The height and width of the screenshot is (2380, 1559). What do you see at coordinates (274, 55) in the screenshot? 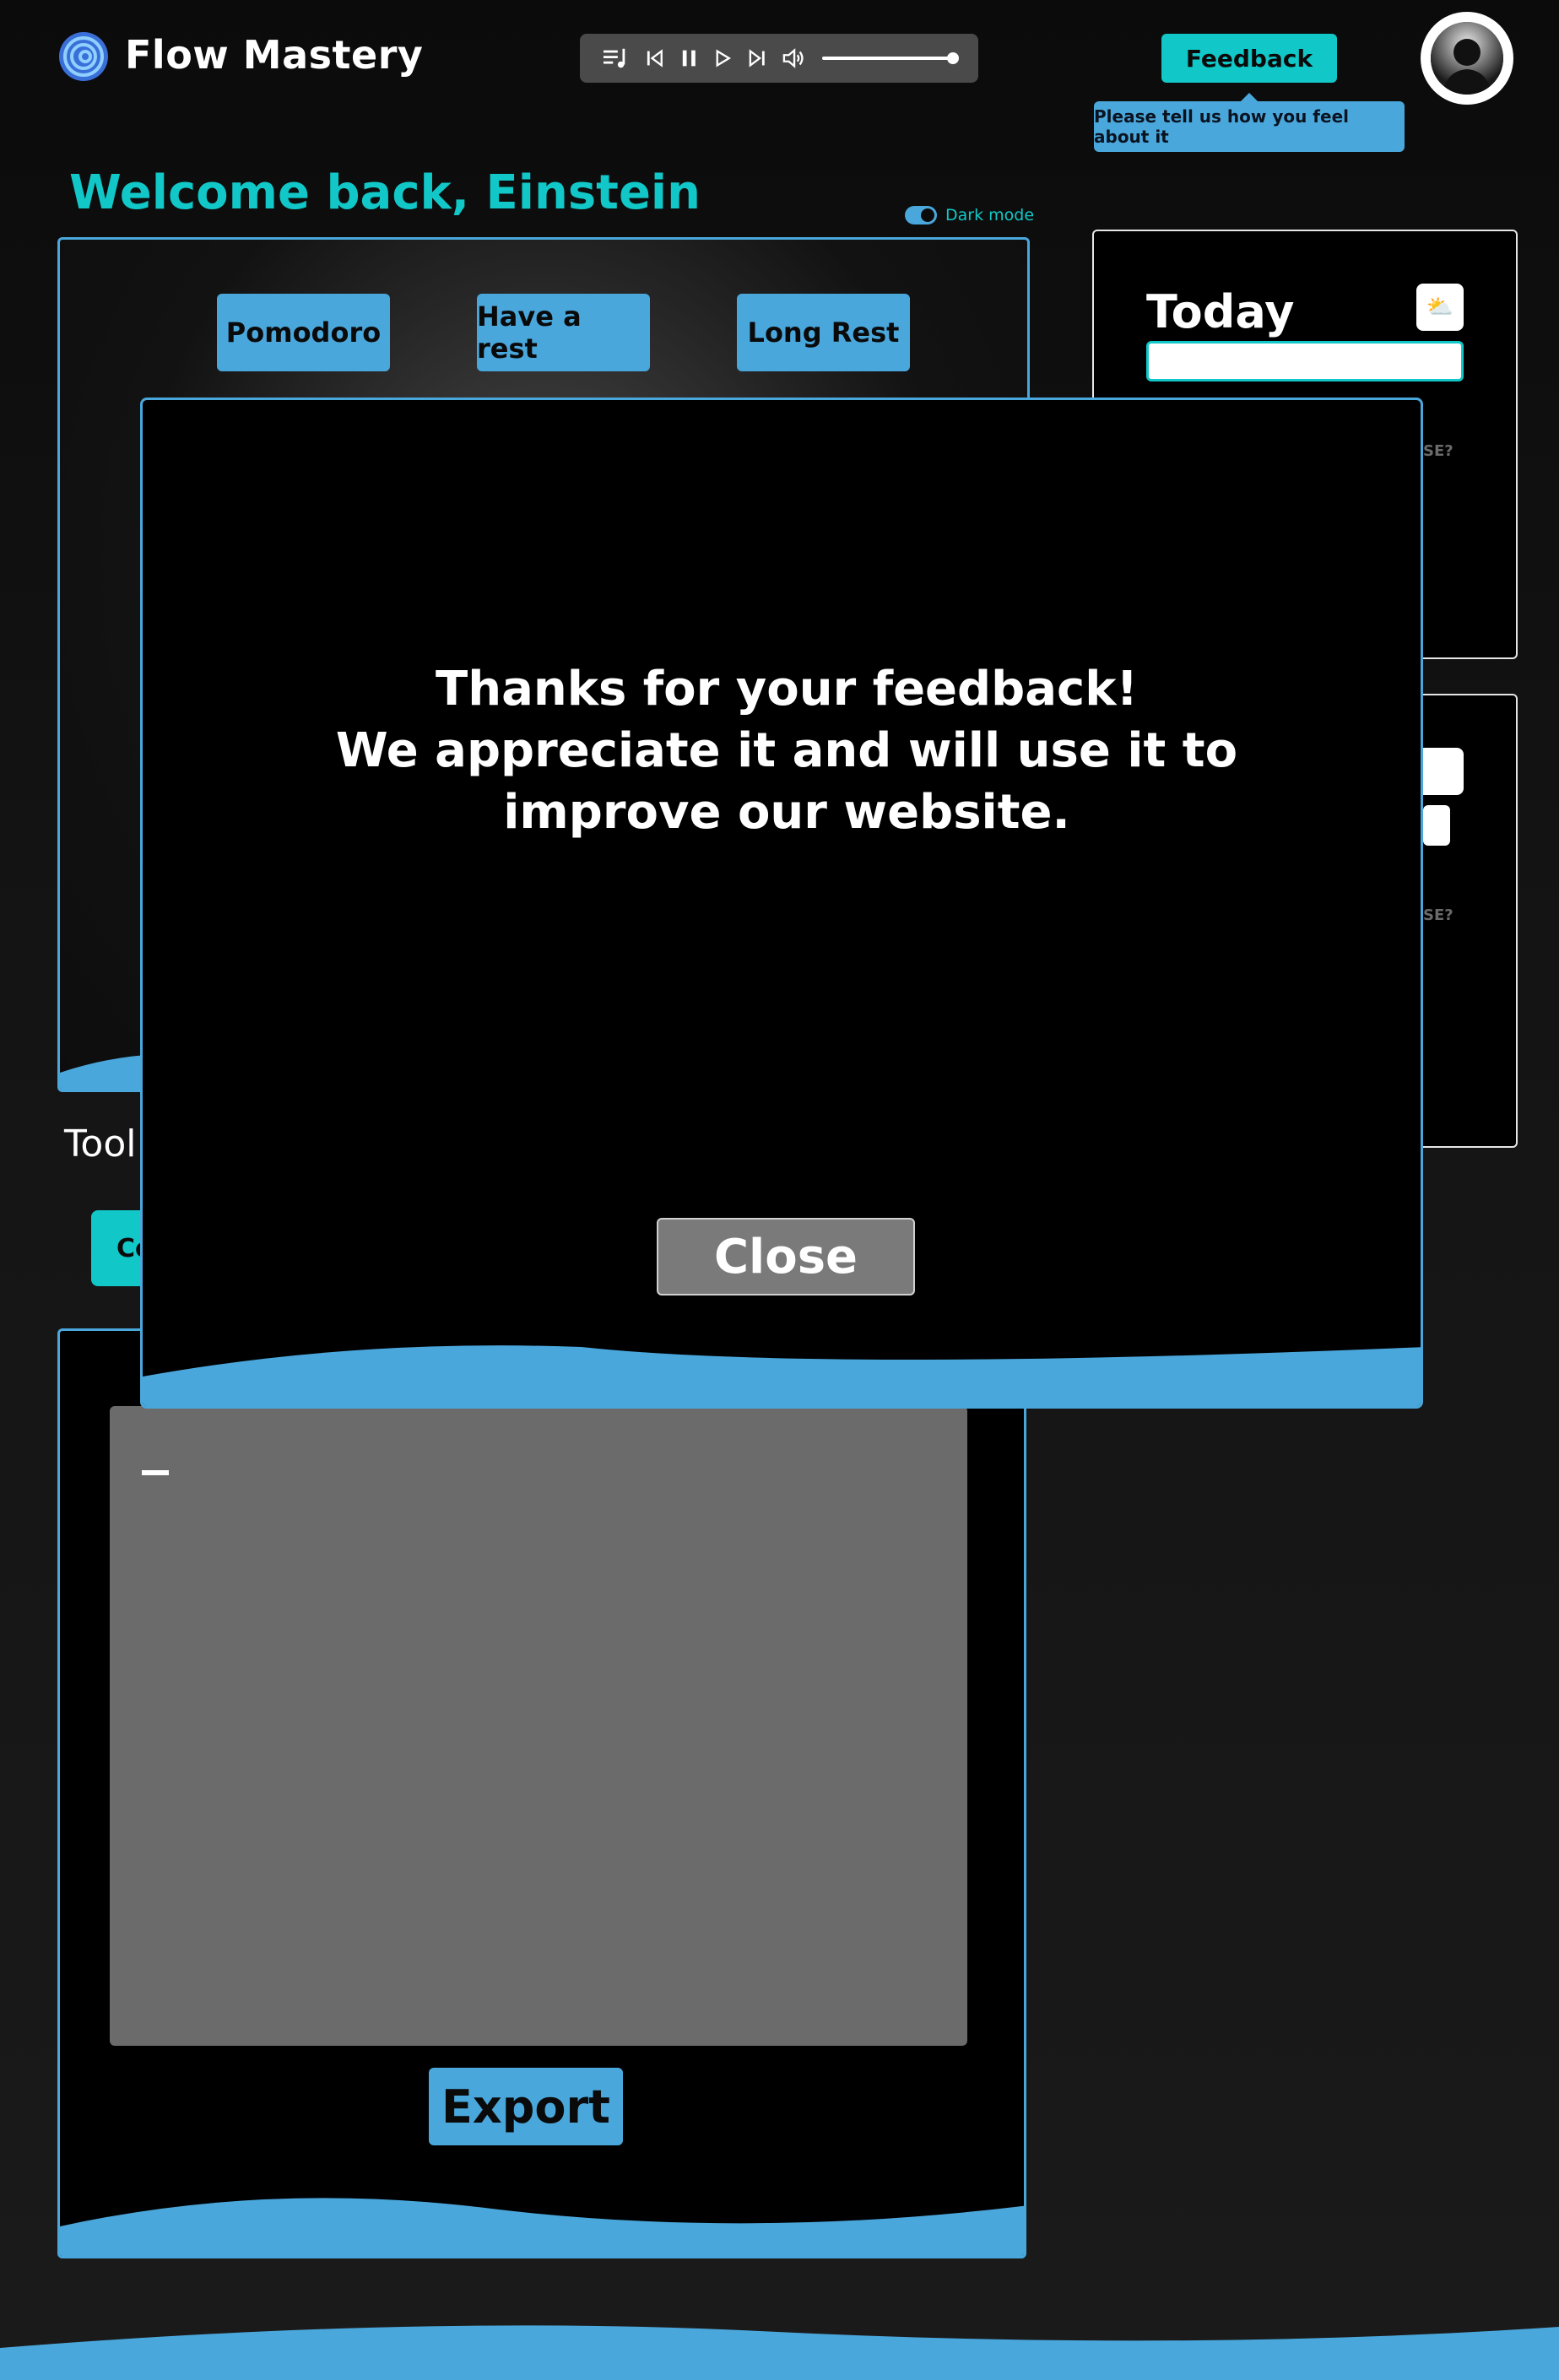
I see `brand-name: Flow Mastery` at bounding box center [274, 55].